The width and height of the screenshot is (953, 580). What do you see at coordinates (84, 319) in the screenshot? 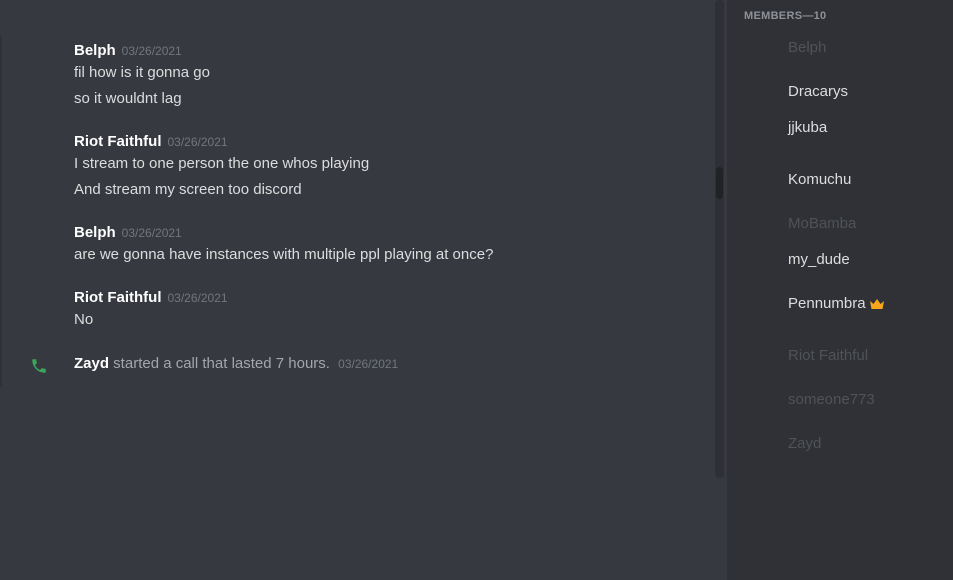
I see `message-text: No` at bounding box center [84, 319].